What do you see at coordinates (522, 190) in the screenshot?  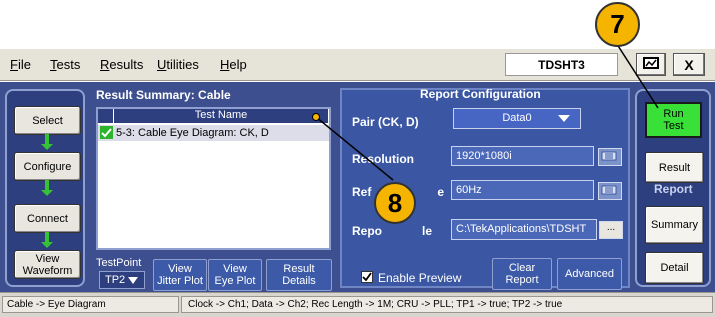 I see `refresh-rate-field: 60Hz` at bounding box center [522, 190].